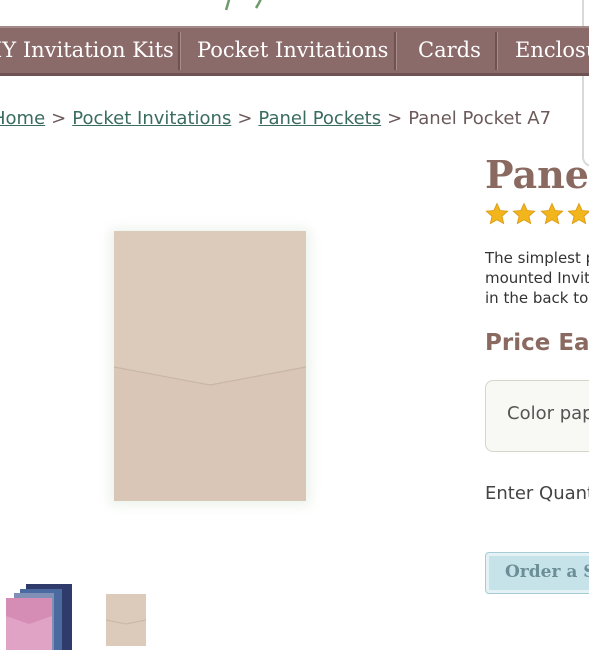  Describe the element at coordinates (449, 50) in the screenshot. I see `nav-item-cards: Cards` at that location.